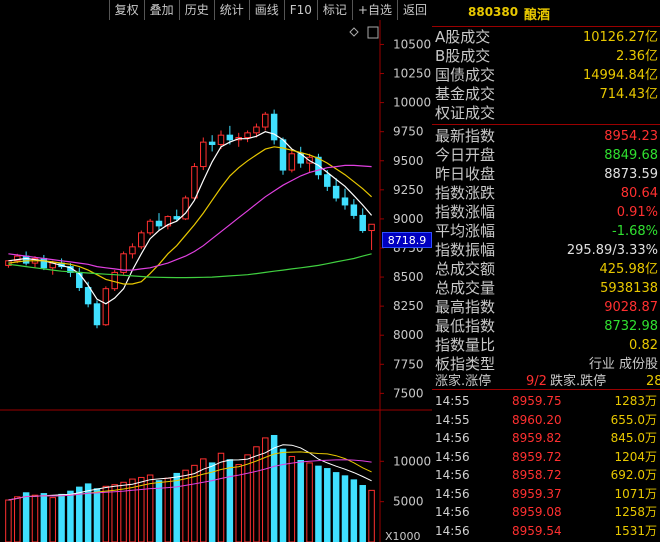 The width and height of the screenshot is (660, 542). What do you see at coordinates (537, 530) in the screenshot?
I see `tick-price: 8959.54` at bounding box center [537, 530].